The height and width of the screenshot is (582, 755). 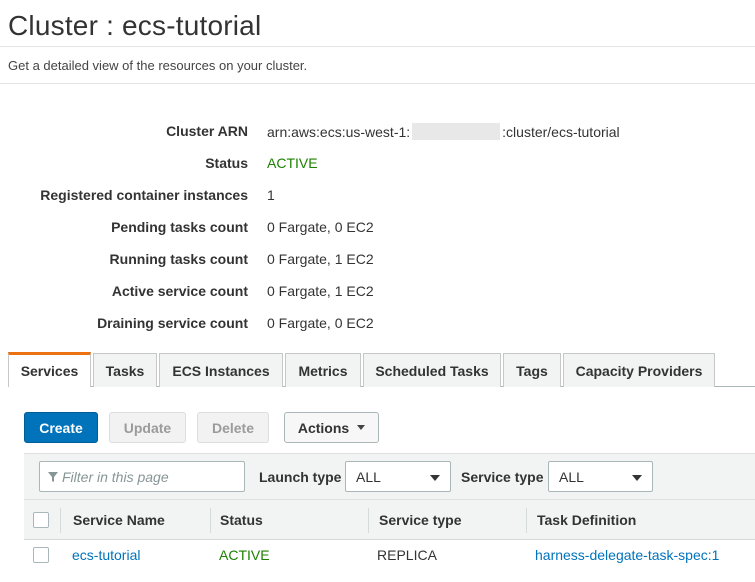 What do you see at coordinates (179, 227) in the screenshot?
I see `pending-tasks-label: Pending tasks count` at bounding box center [179, 227].